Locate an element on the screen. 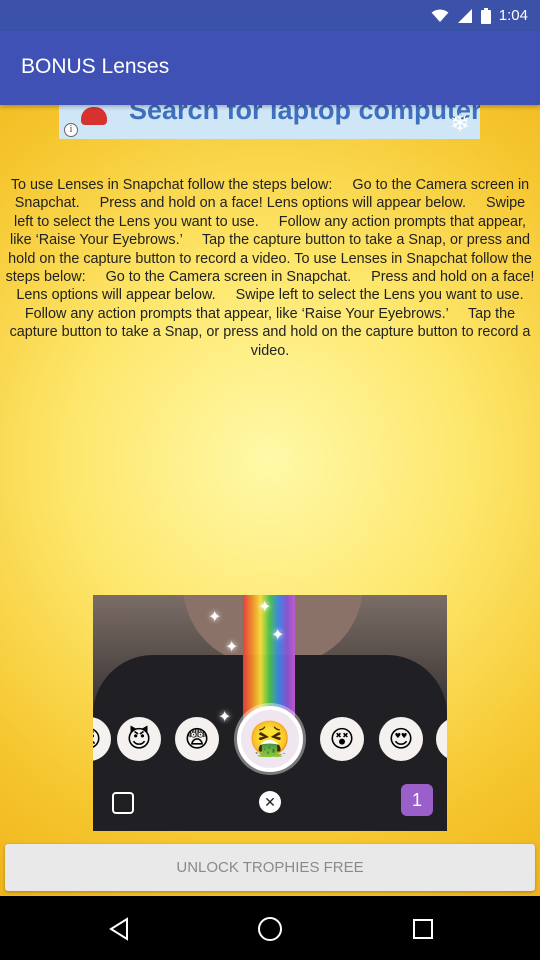 This screenshot has height=960, width=540. lens-option-selected: 🤮 is located at coordinates (270, 739).